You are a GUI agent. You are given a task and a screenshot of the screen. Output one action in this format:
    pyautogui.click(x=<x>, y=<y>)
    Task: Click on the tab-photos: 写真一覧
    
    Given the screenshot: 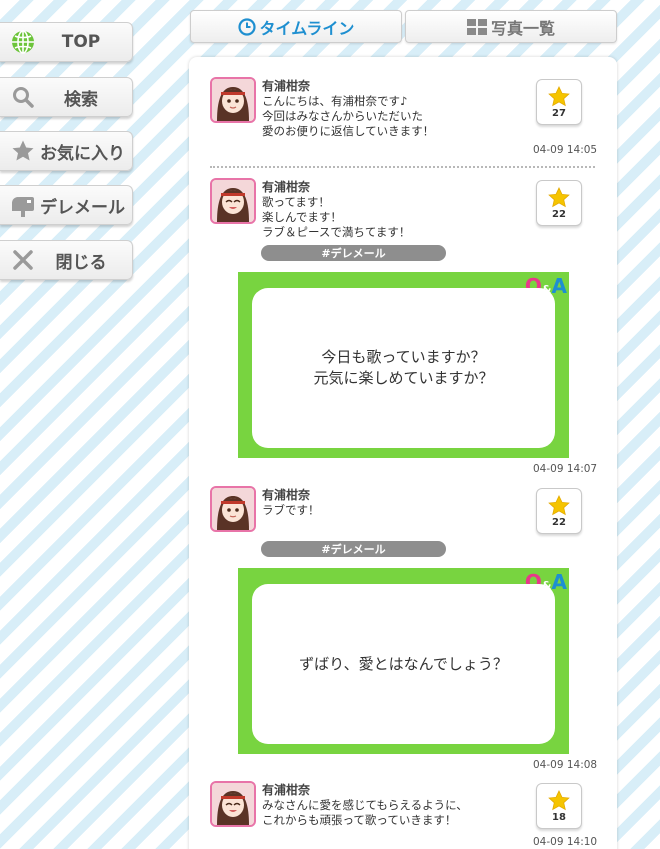 What is the action you would take?
    pyautogui.click(x=511, y=26)
    